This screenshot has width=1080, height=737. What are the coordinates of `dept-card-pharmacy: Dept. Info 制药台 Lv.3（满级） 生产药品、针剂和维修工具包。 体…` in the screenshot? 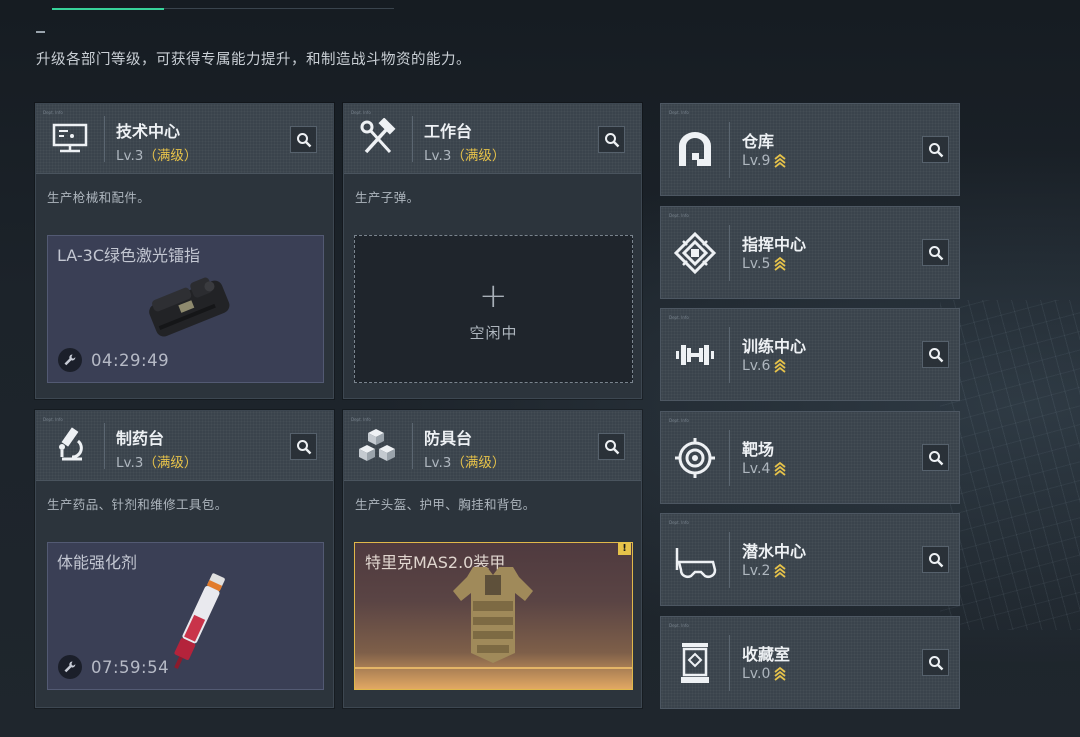 It's located at (184, 559).